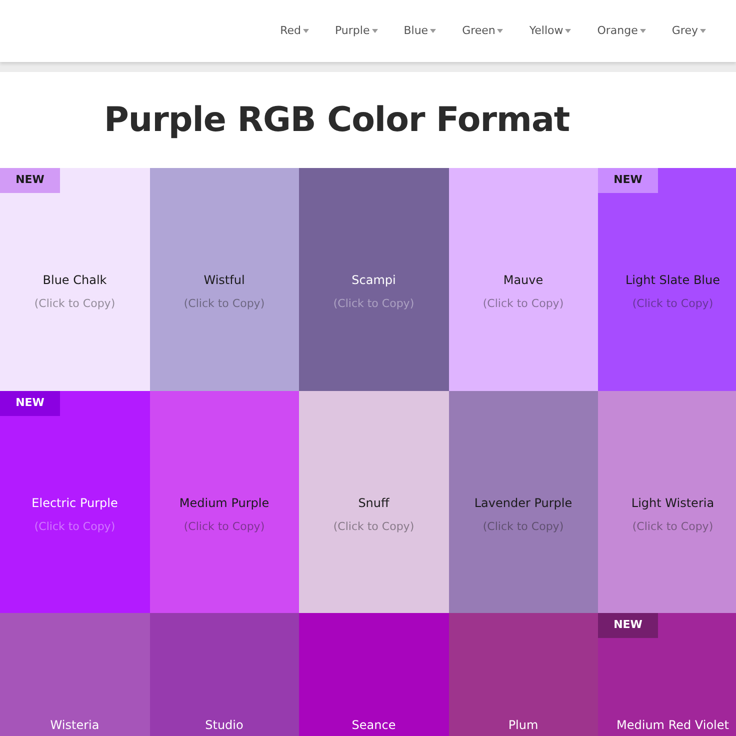  I want to click on color-swatch: Snuff (Click to Copy), so click(373, 501).